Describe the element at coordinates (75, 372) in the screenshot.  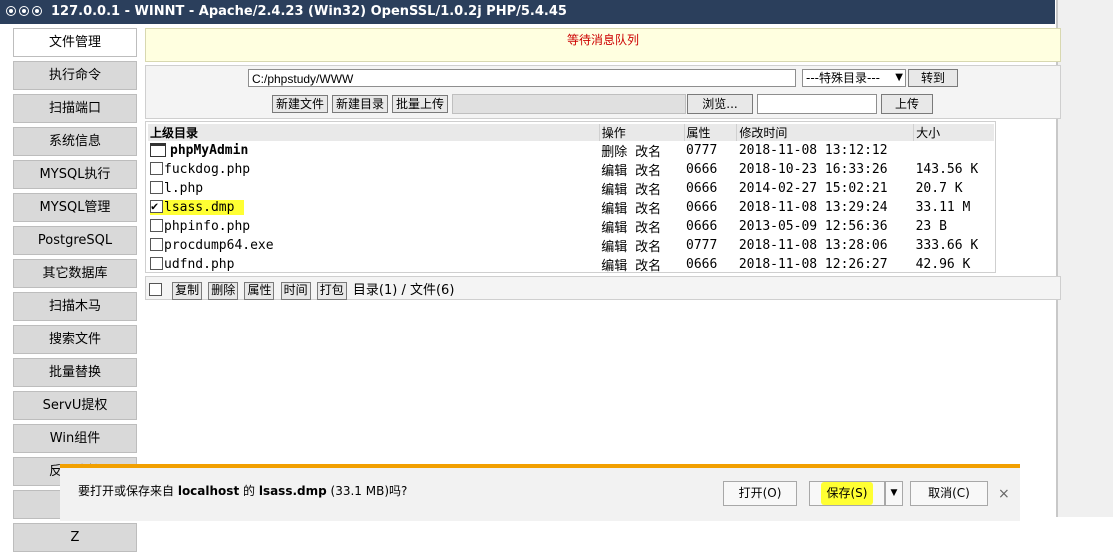
I see `menu-item-batch-replace: 批量替换` at that location.